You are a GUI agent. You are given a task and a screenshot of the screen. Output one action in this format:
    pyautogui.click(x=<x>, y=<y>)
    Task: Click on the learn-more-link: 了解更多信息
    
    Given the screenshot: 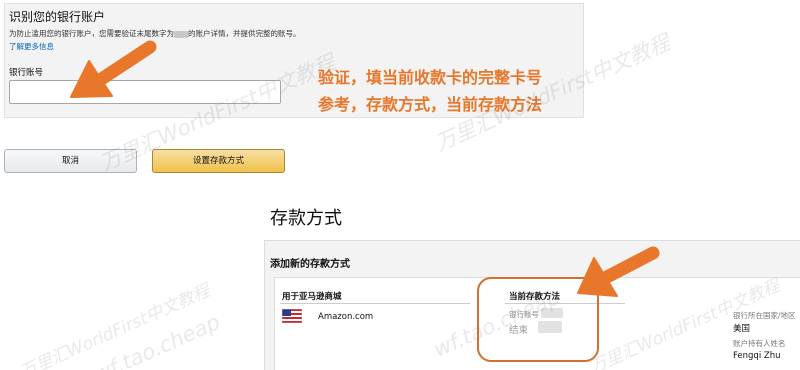 What is the action you would take?
    pyautogui.click(x=31, y=46)
    